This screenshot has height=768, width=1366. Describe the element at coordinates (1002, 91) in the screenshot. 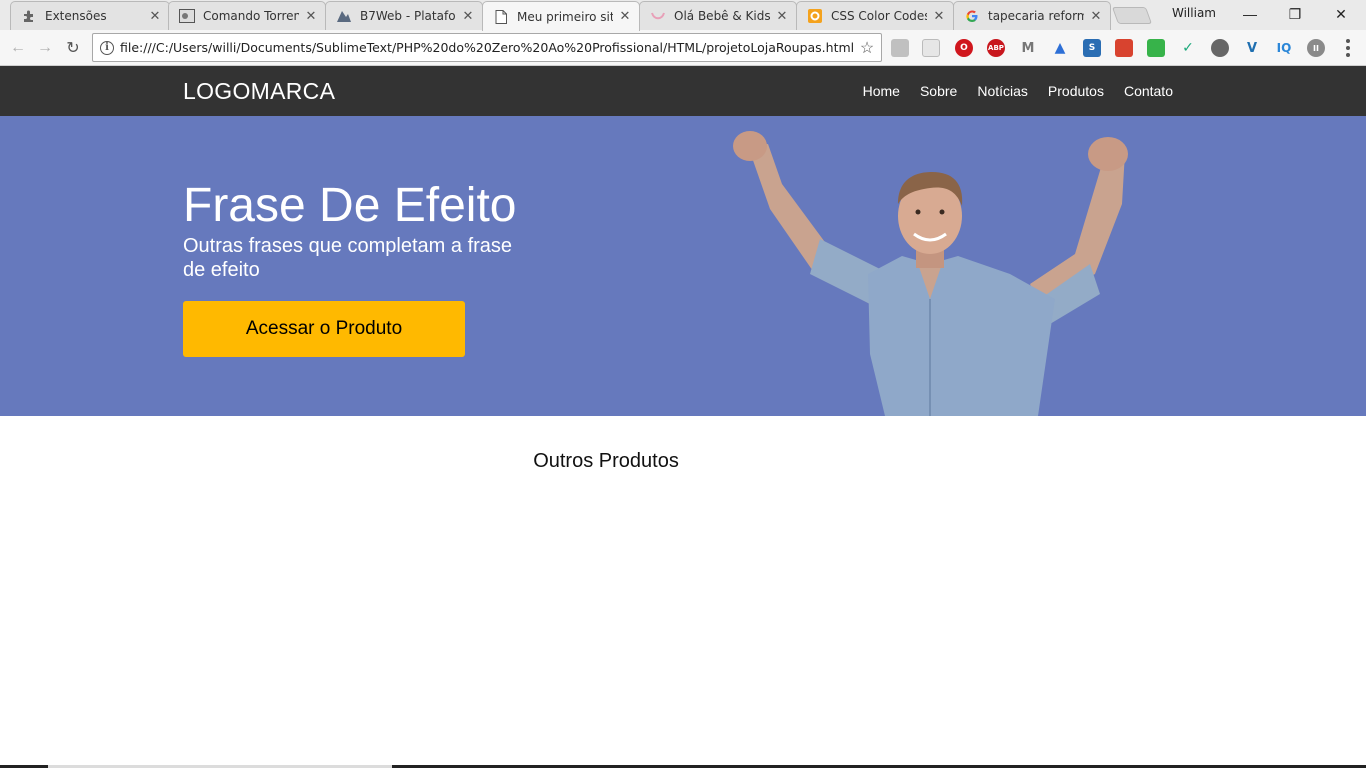

I see `nav-noticias: Notícias` at that location.